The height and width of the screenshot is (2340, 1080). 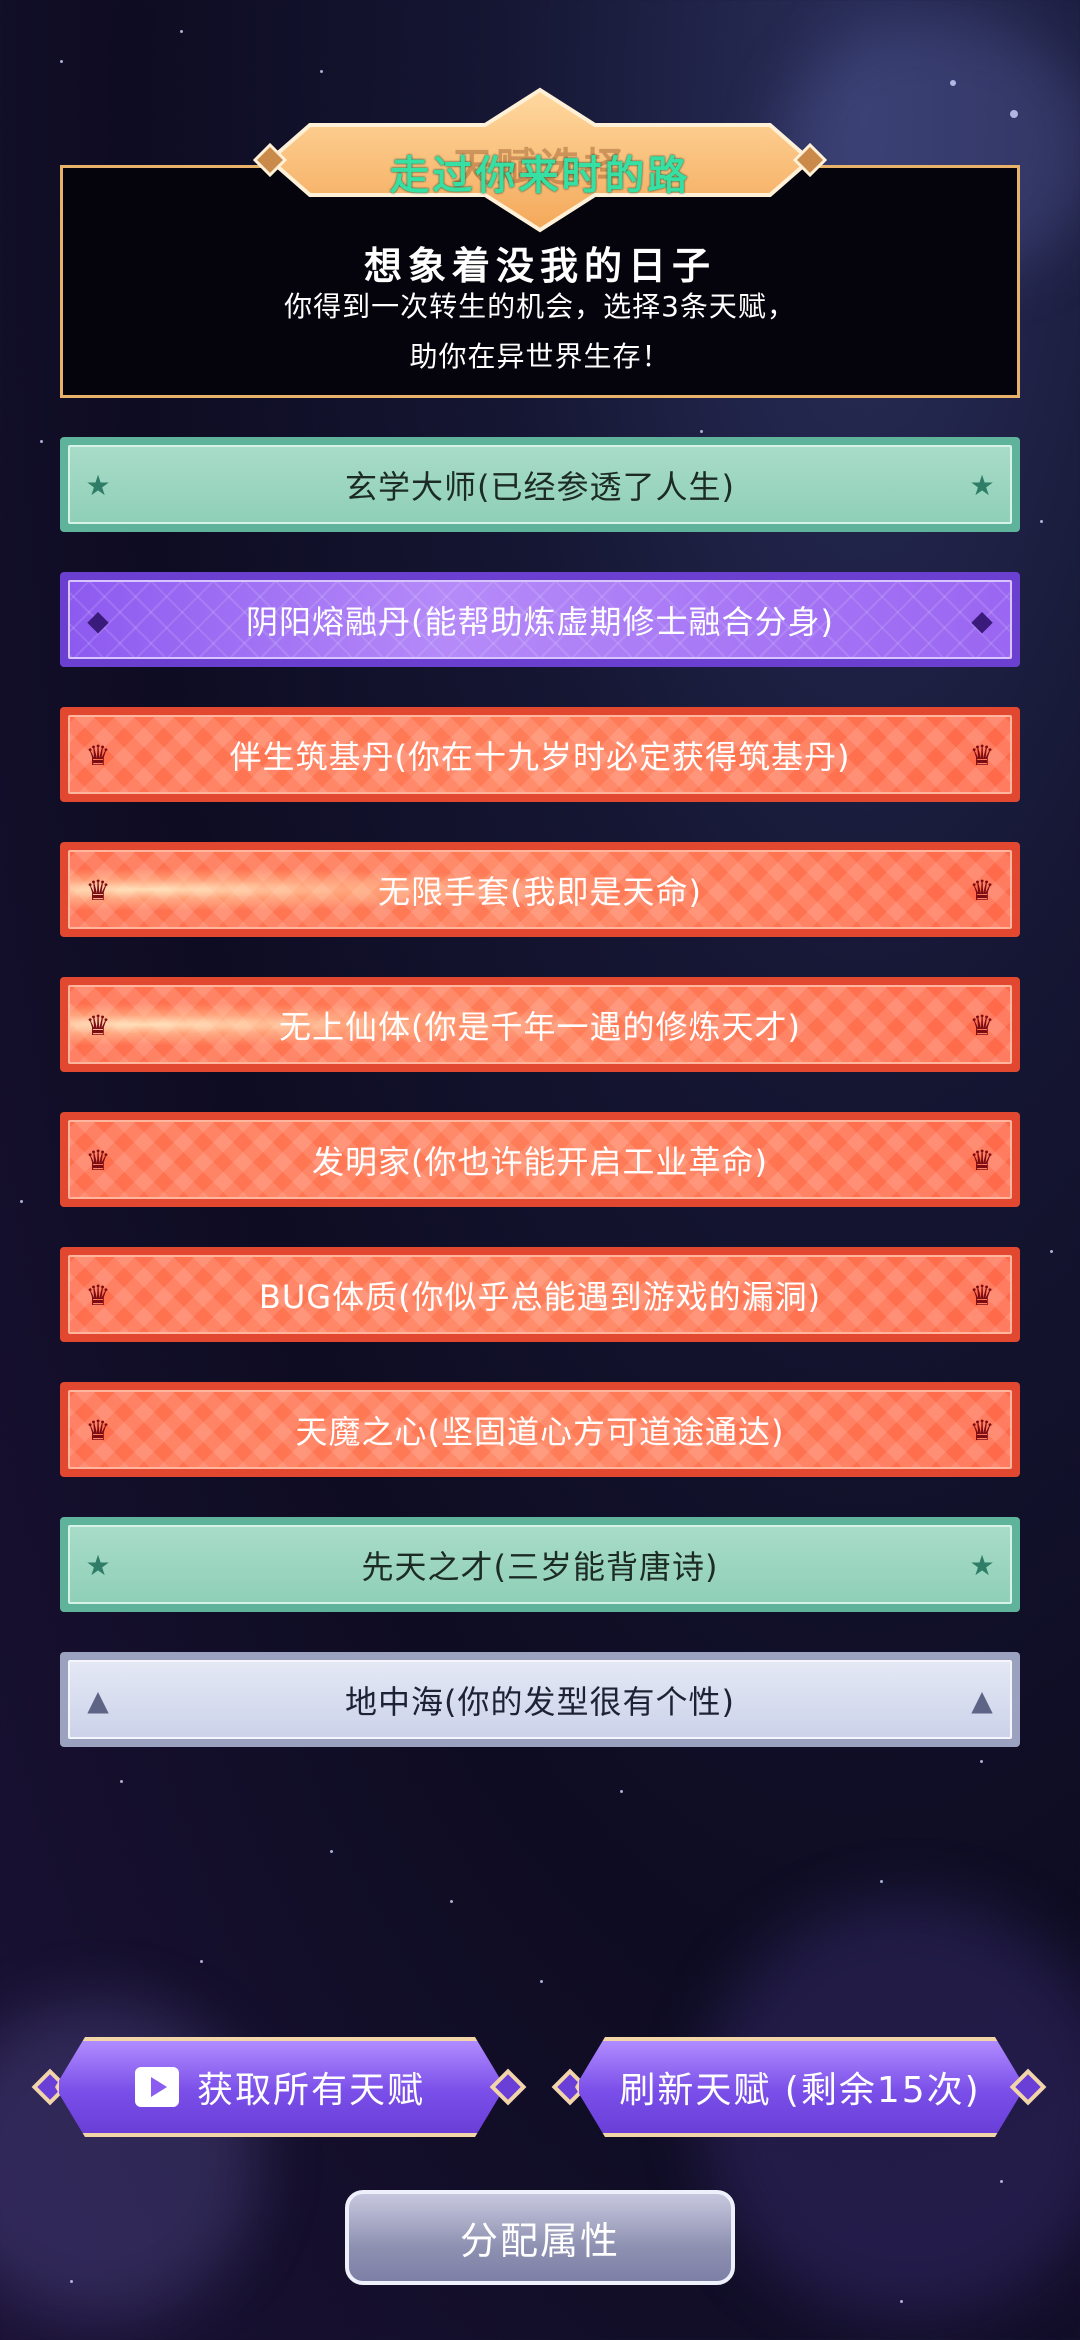 I want to click on talent-option-1: ★ ★ 玄学大师(已经参透了人生), so click(x=540, y=484).